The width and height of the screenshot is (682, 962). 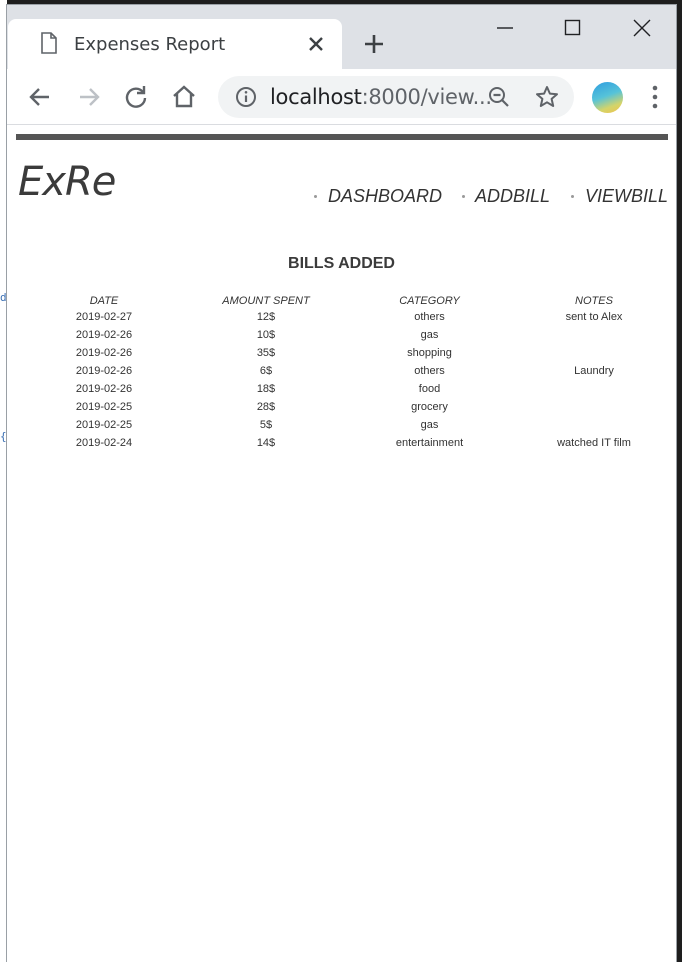 I want to click on table-row: 2019-02-26 6$ others Laundry, so click(x=349, y=371).